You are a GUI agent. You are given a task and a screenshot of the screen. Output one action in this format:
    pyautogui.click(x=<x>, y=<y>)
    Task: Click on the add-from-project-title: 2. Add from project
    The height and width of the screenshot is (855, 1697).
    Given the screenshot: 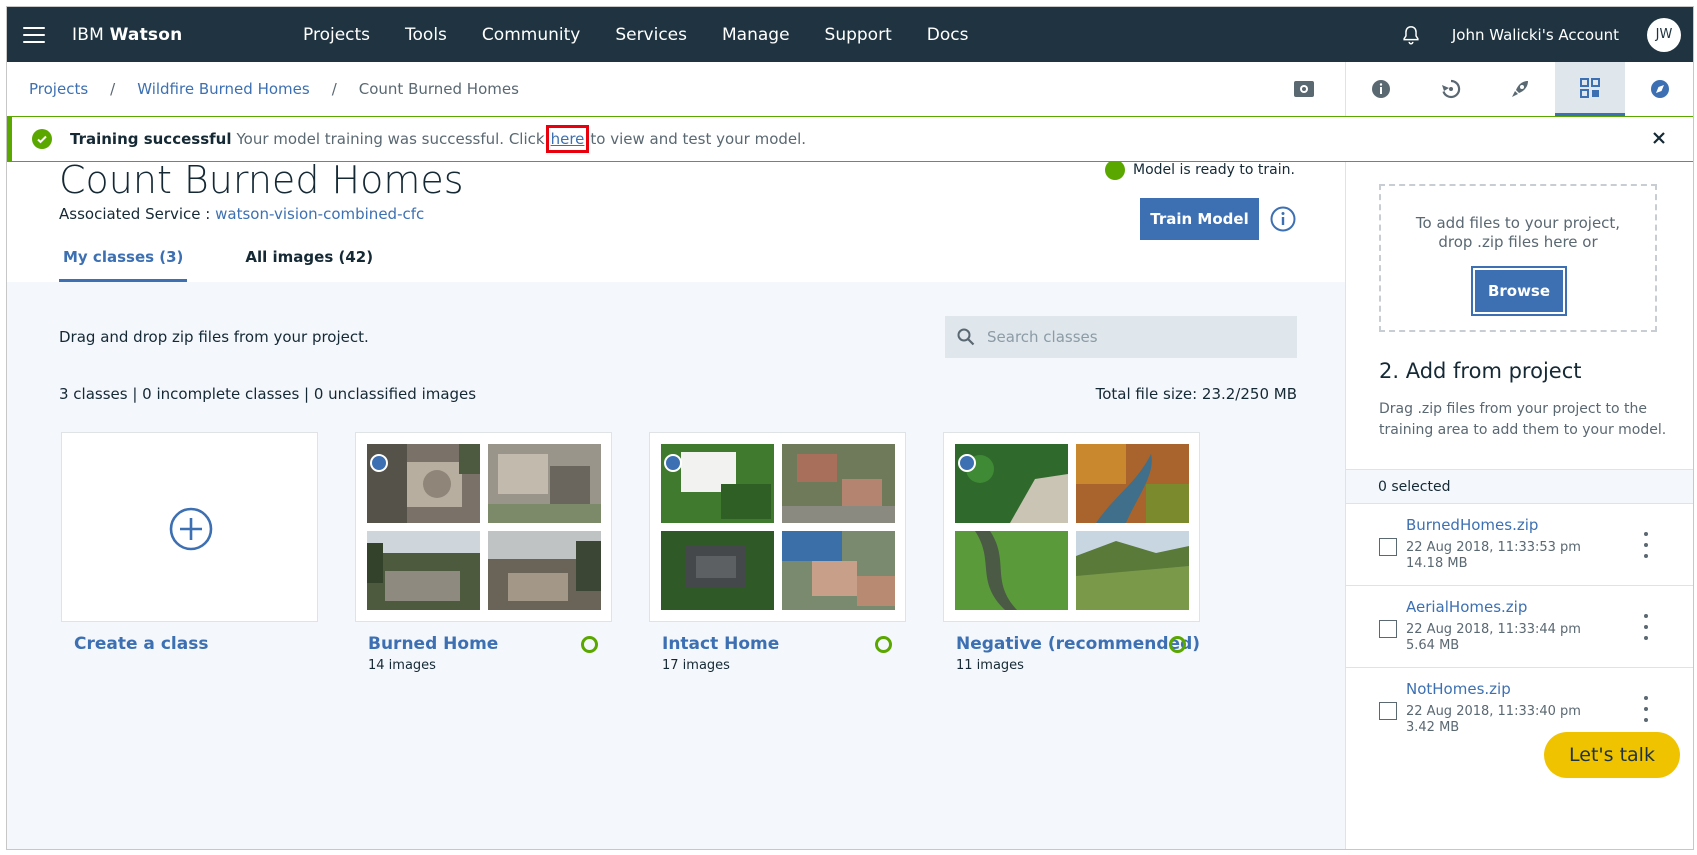 What is the action you would take?
    pyautogui.click(x=1480, y=371)
    